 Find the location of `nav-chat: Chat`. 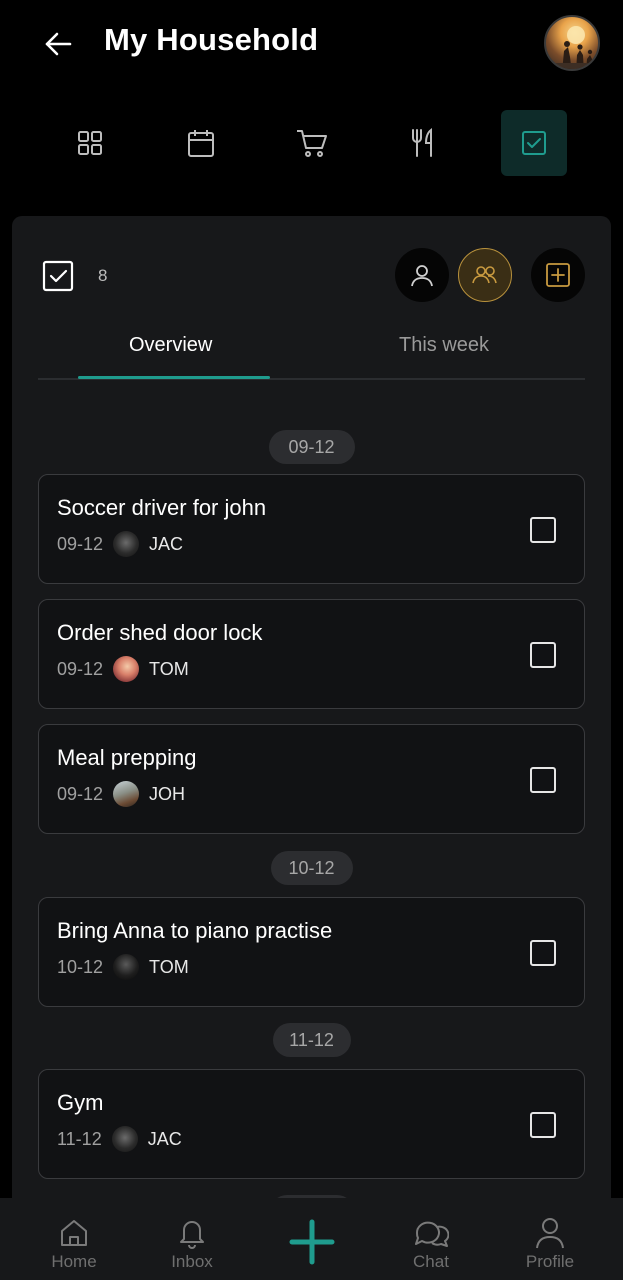

nav-chat: Chat is located at coordinates (431, 1239).